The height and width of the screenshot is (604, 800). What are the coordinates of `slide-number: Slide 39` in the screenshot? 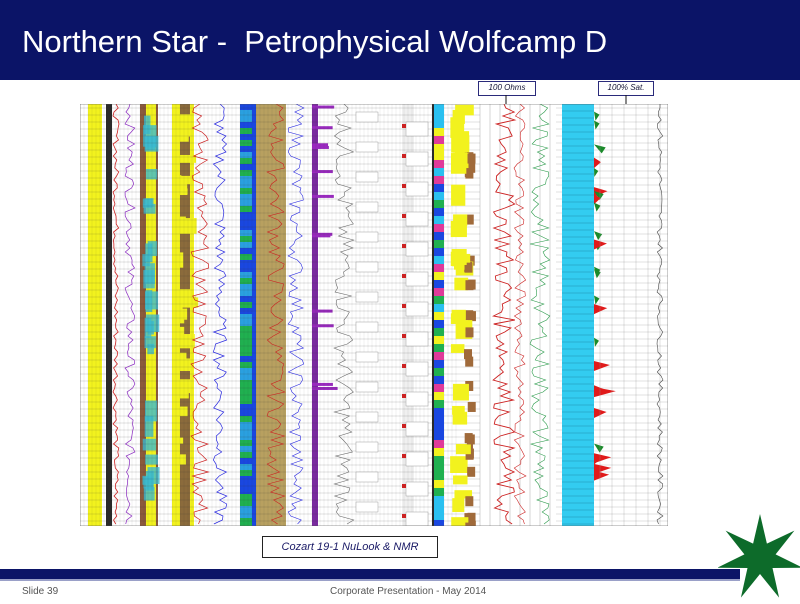 It's located at (40, 591).